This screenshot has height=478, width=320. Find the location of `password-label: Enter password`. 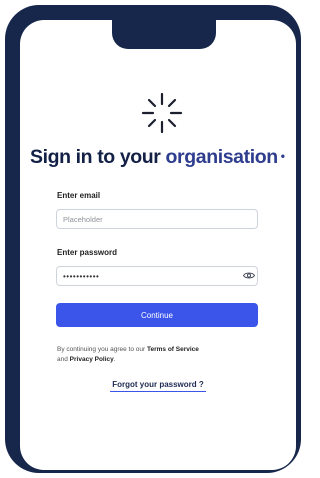

password-label: Enter password is located at coordinates (87, 252).